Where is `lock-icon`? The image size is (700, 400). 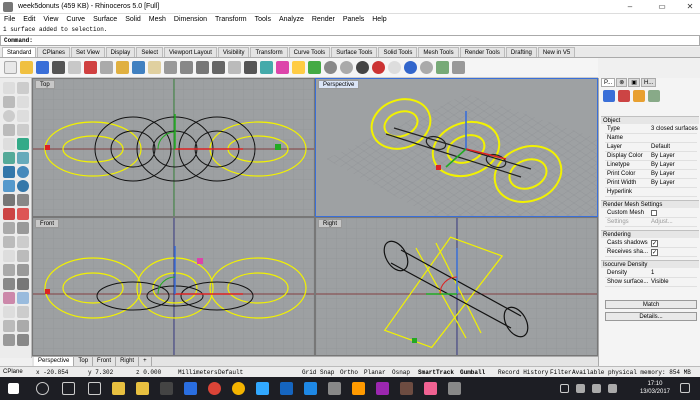 lock-icon is located at coordinates (314, 67).